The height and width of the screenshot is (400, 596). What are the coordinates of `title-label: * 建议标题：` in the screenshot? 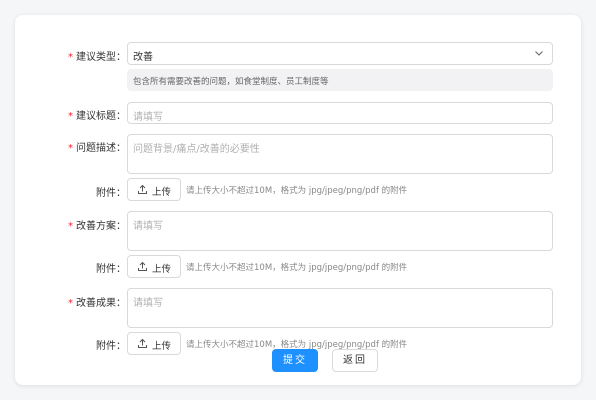 It's located at (97, 116).